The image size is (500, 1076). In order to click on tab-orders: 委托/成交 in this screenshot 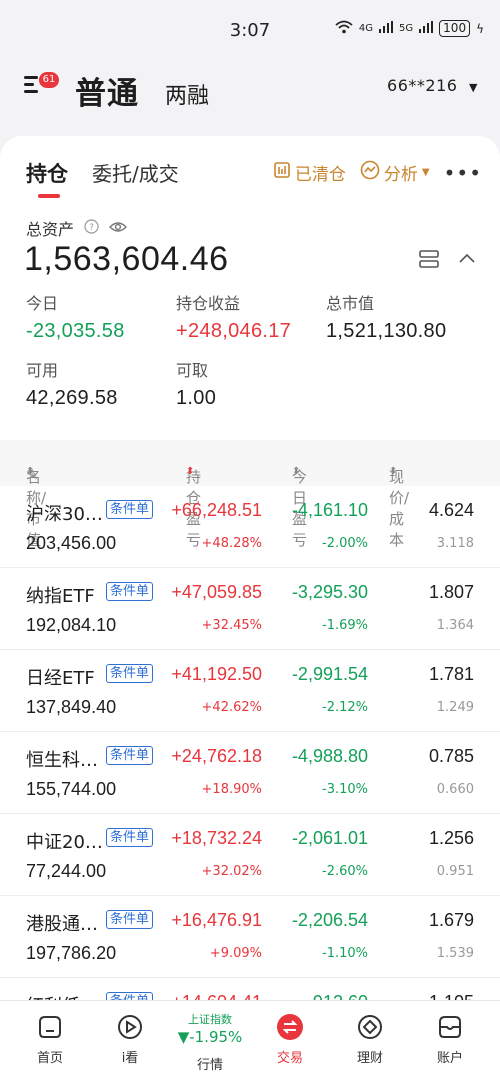, I will do `click(135, 172)`.